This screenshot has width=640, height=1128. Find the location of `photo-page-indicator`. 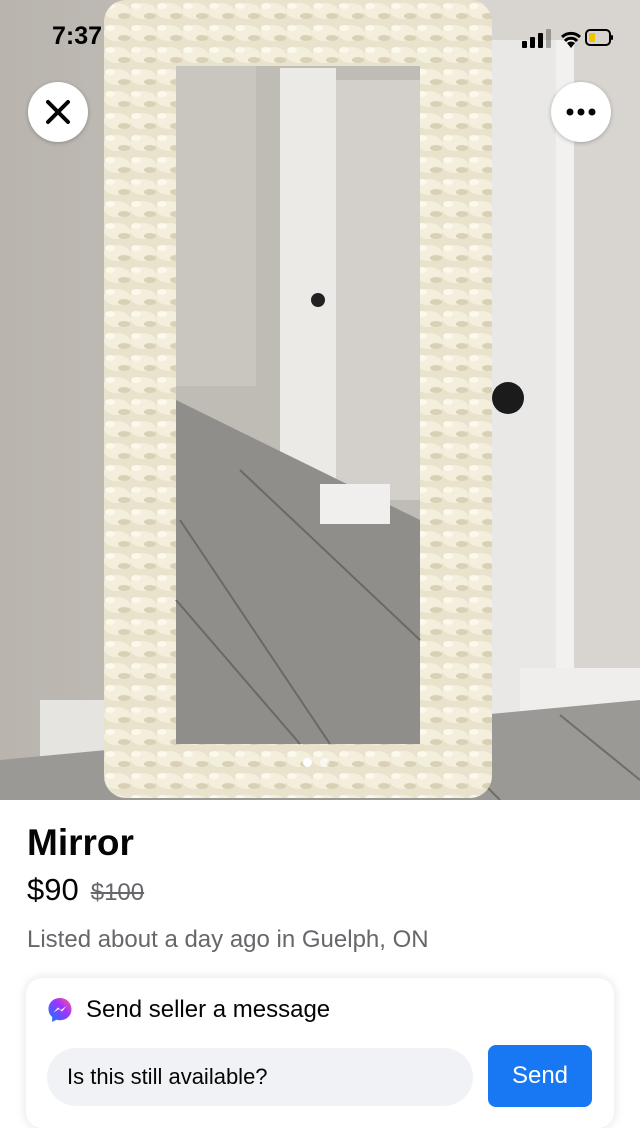

photo-page-indicator is located at coordinates (316, 762).